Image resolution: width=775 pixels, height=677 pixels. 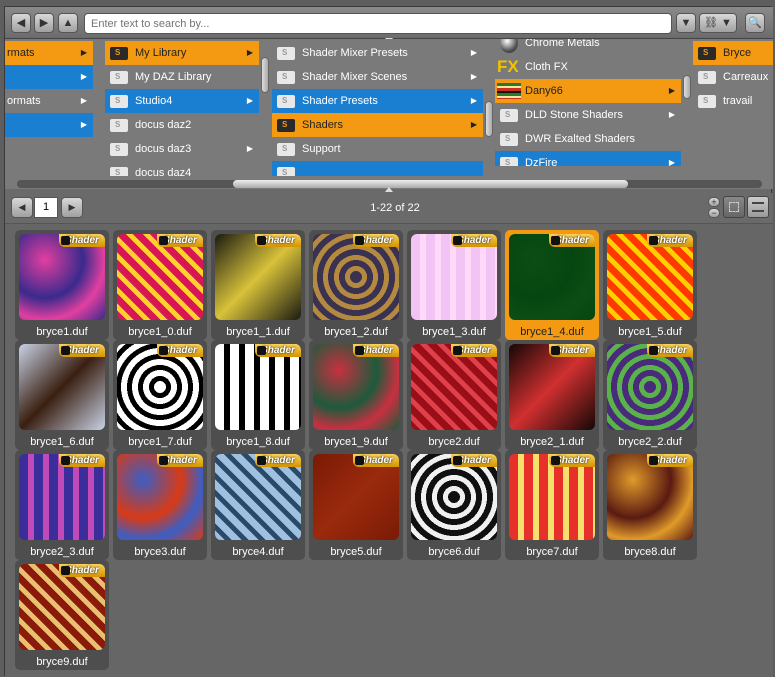 I want to click on column-2-scrollbar, so click(x=265, y=75).